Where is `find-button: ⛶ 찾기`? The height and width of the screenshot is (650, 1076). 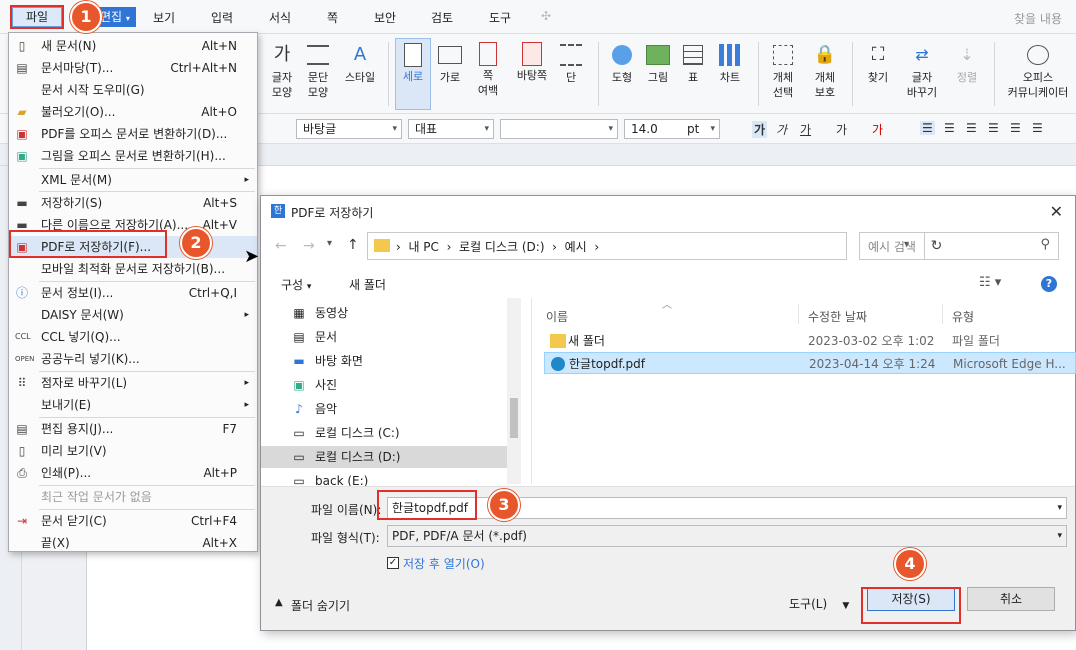
find-button: ⛶ 찾기 is located at coordinates (878, 61).